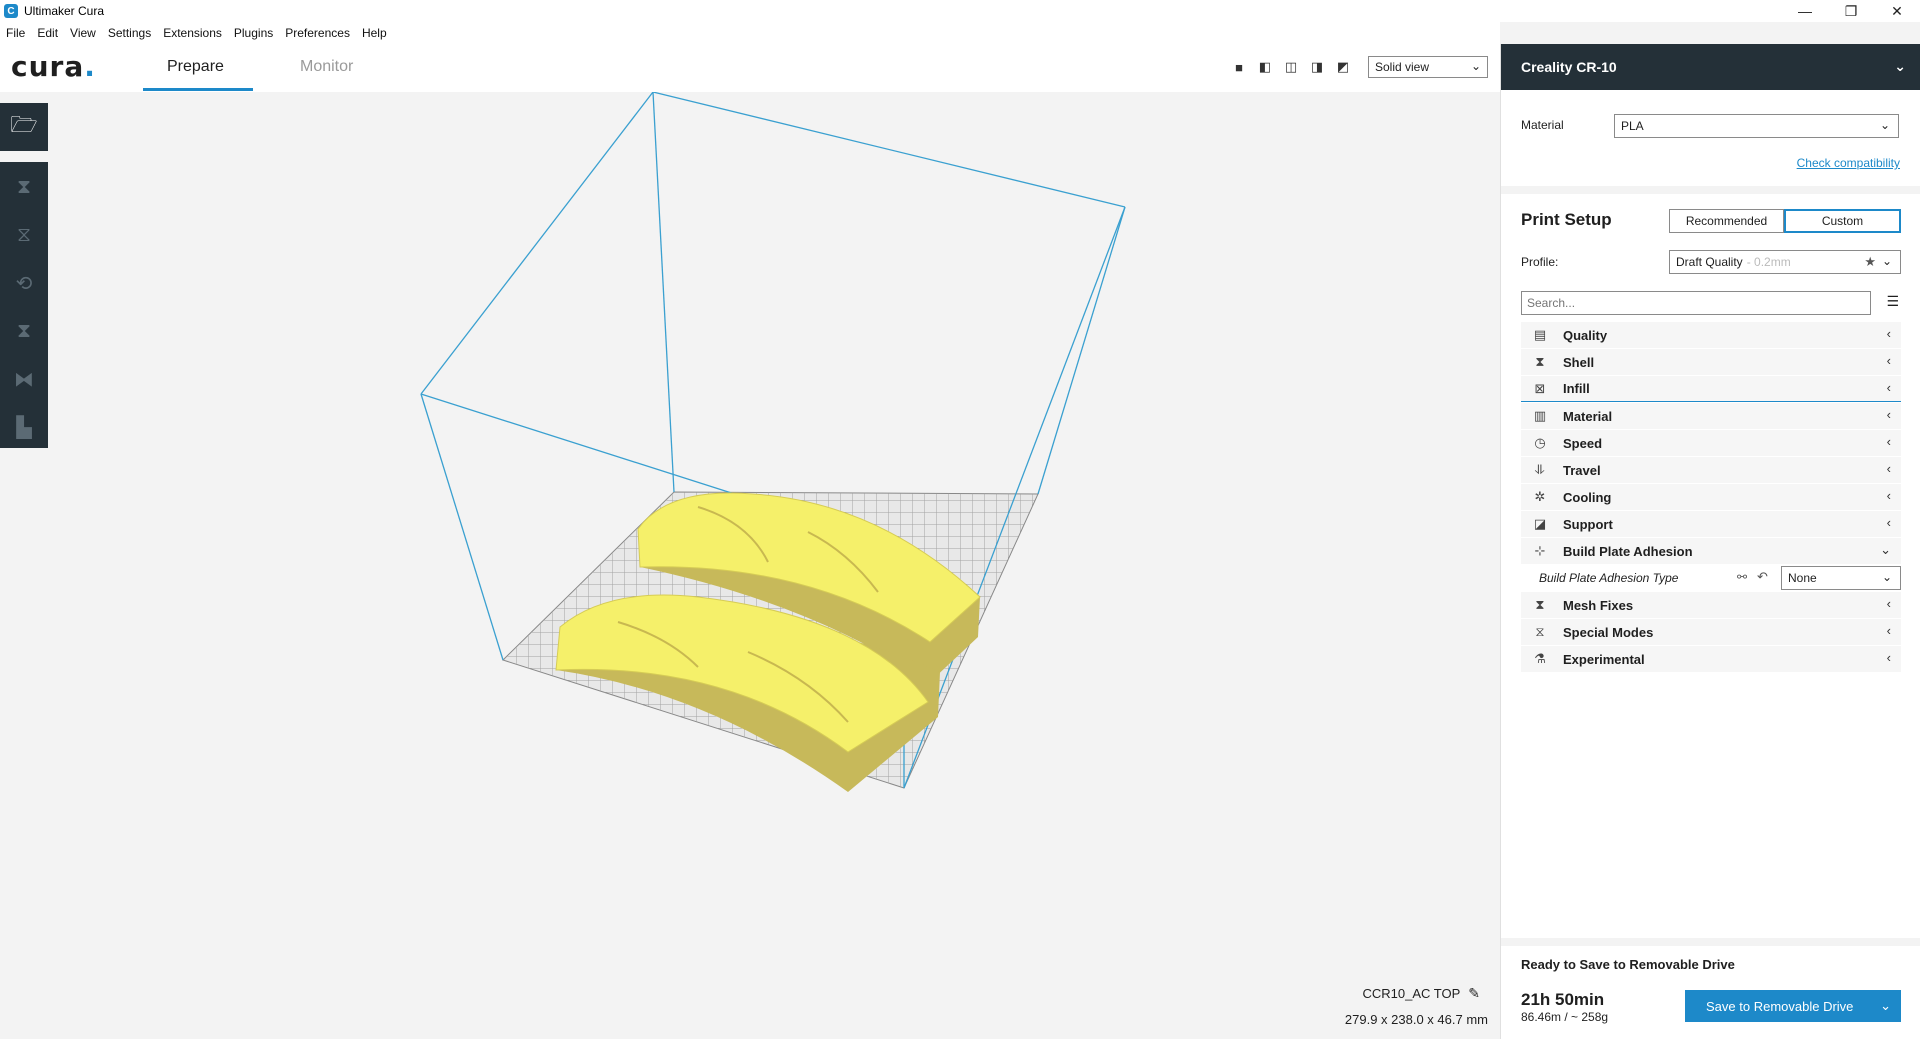 The width and height of the screenshot is (1920, 1039). What do you see at coordinates (1841, 578) in the screenshot?
I see `adhesion-type-select: None ⌄` at bounding box center [1841, 578].